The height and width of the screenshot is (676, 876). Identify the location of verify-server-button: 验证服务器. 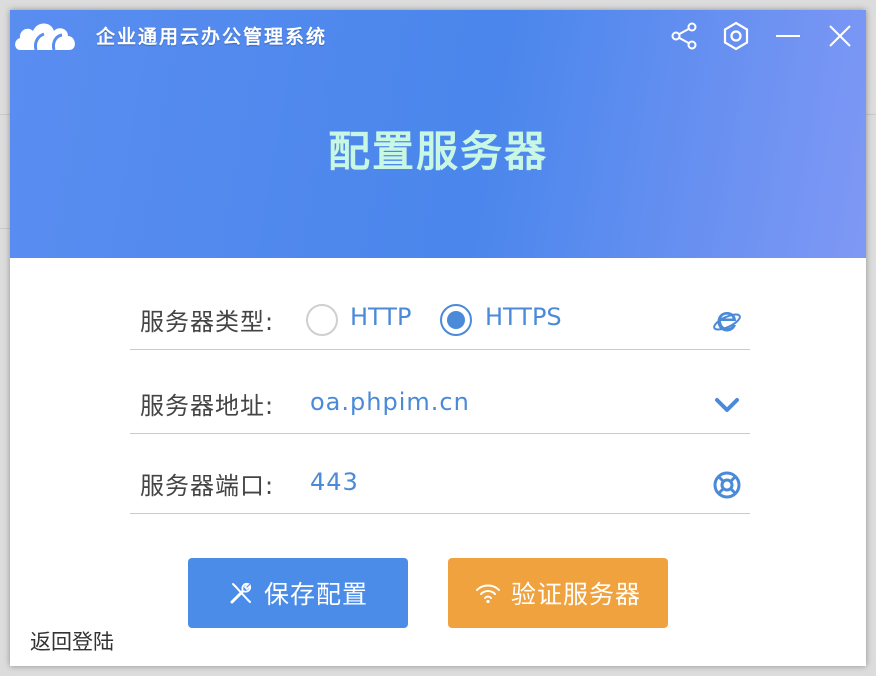
(558, 593).